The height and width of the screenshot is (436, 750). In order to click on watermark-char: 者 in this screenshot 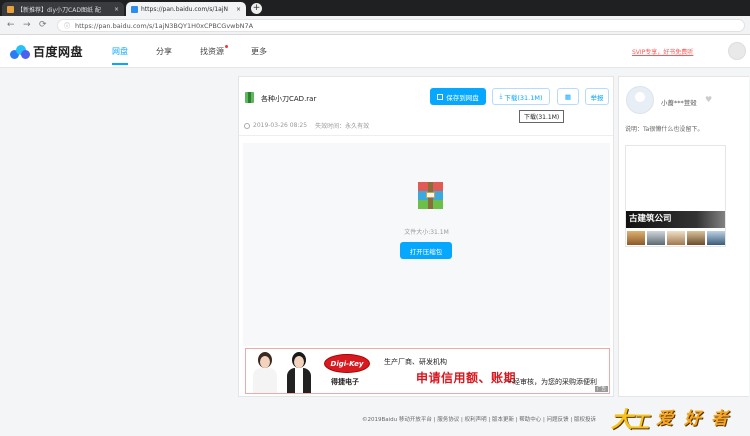, I will do `click(719, 419)`.